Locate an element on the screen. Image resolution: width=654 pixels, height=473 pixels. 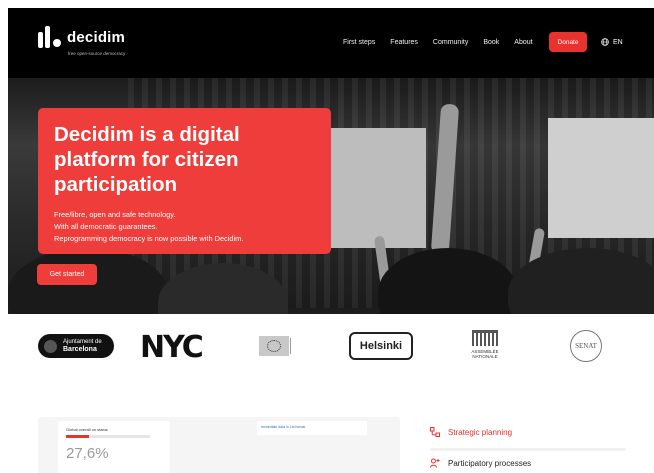
eu-flag-logo is located at coordinates (280, 348).